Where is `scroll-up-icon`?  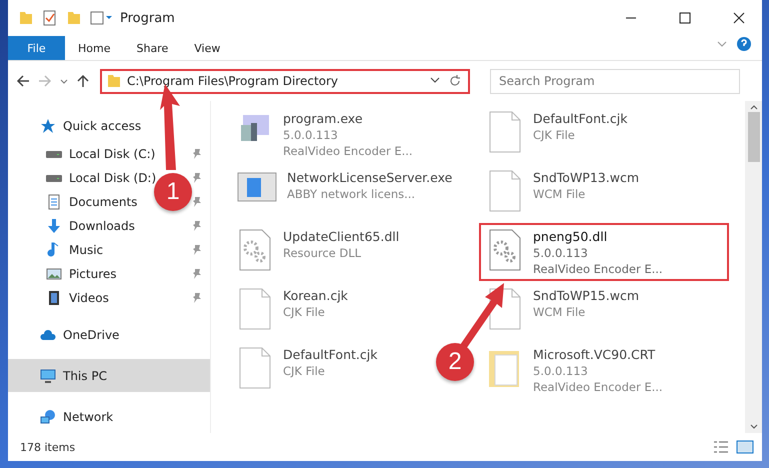
scroll-up-icon is located at coordinates (754, 107).